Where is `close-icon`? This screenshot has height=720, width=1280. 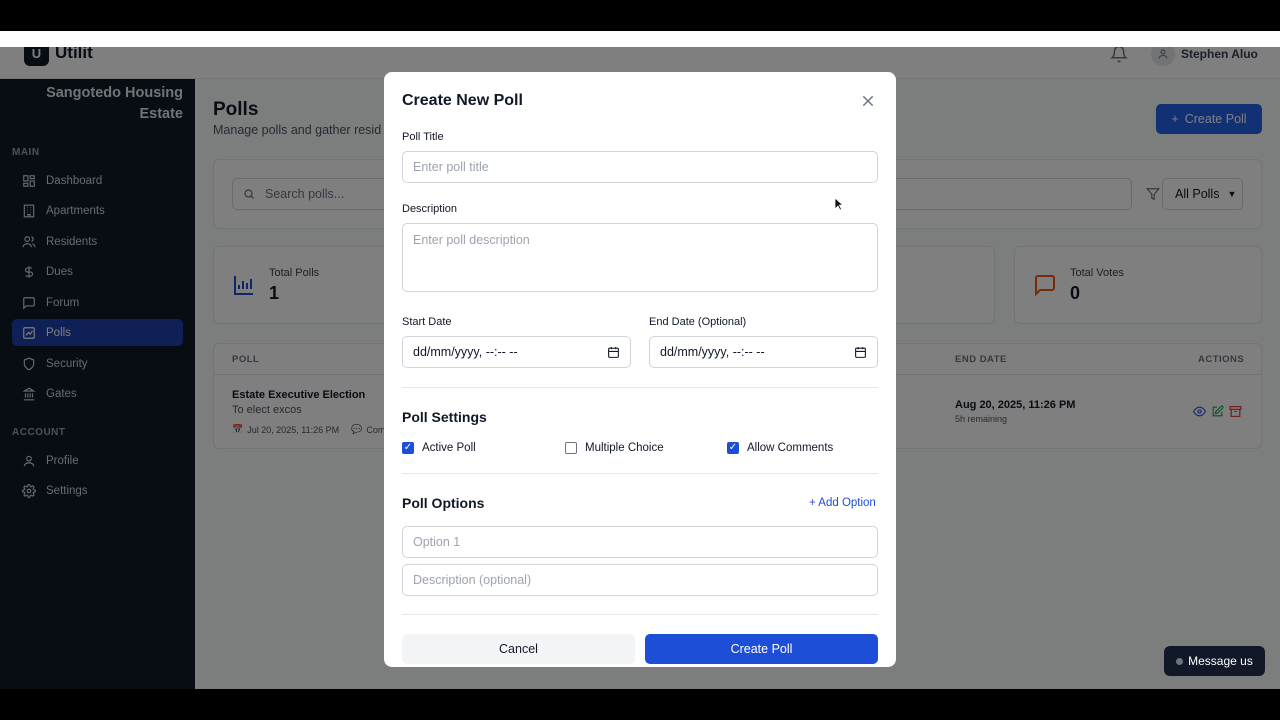
close-icon is located at coordinates (868, 101).